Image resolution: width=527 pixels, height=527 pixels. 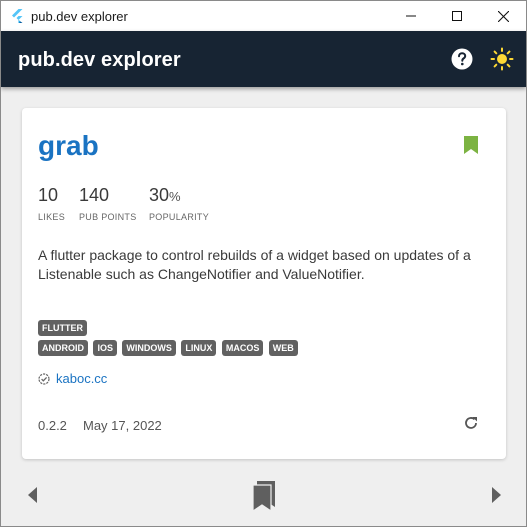 I want to click on bookmark-icon, so click(x=471, y=145).